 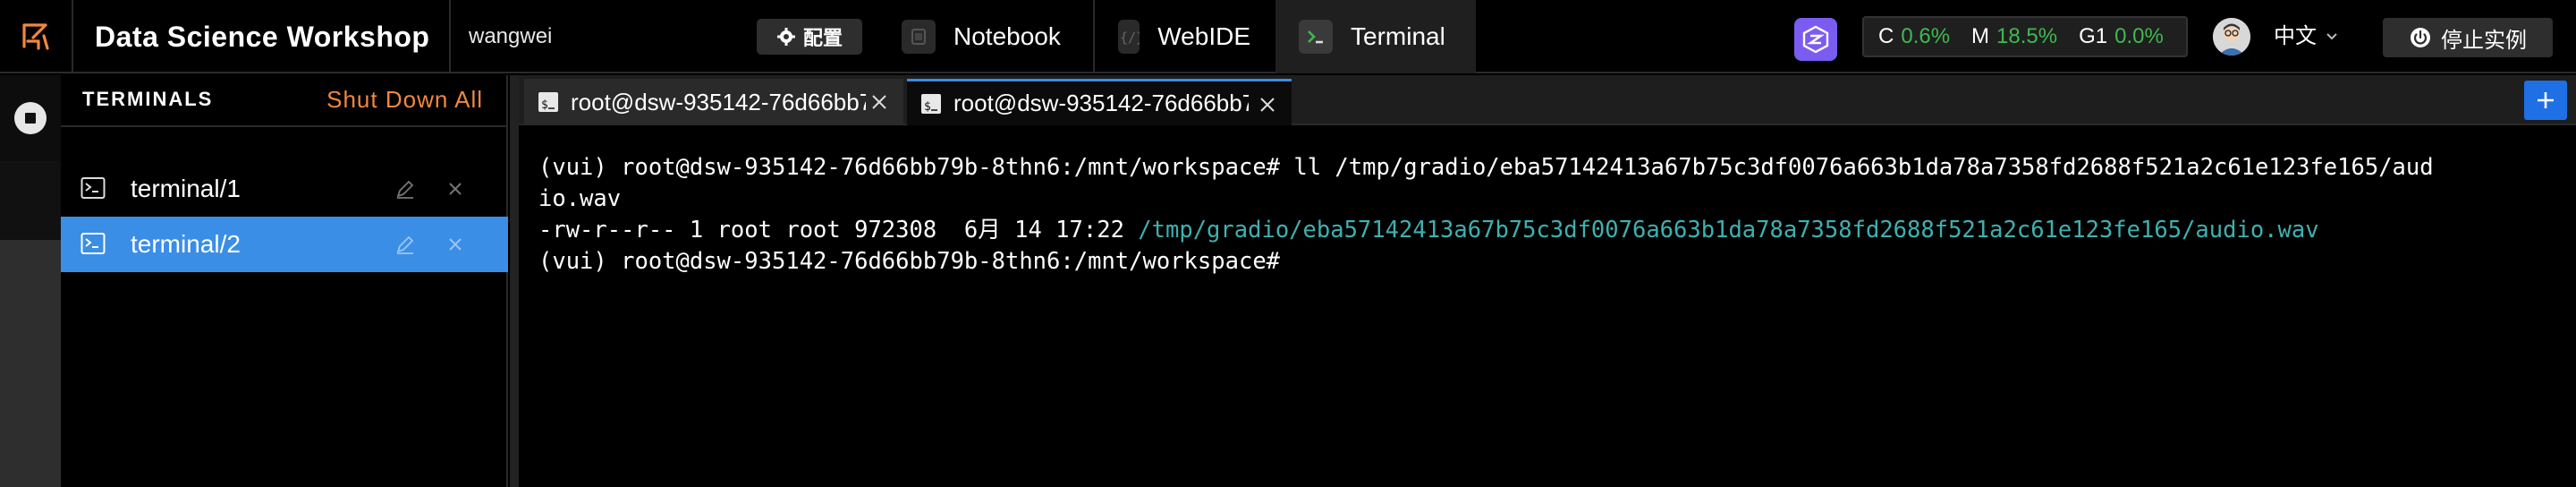 I want to click on usage-mem-value: 18.5%, so click(x=2027, y=36).